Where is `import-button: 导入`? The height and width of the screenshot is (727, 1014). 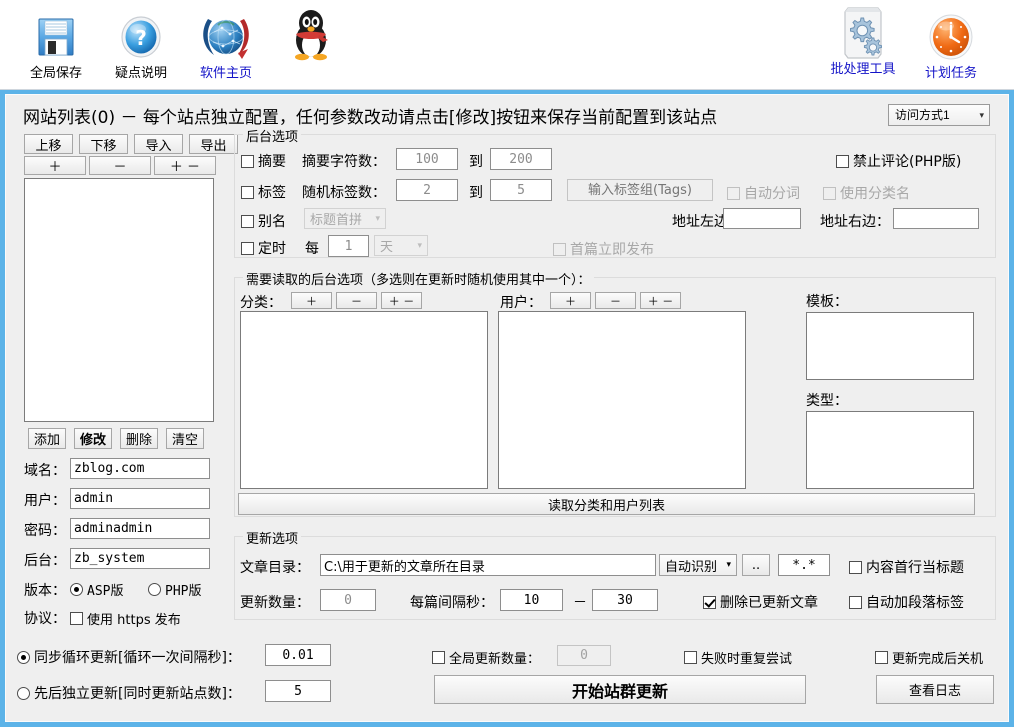
import-button: 导入 is located at coordinates (158, 144).